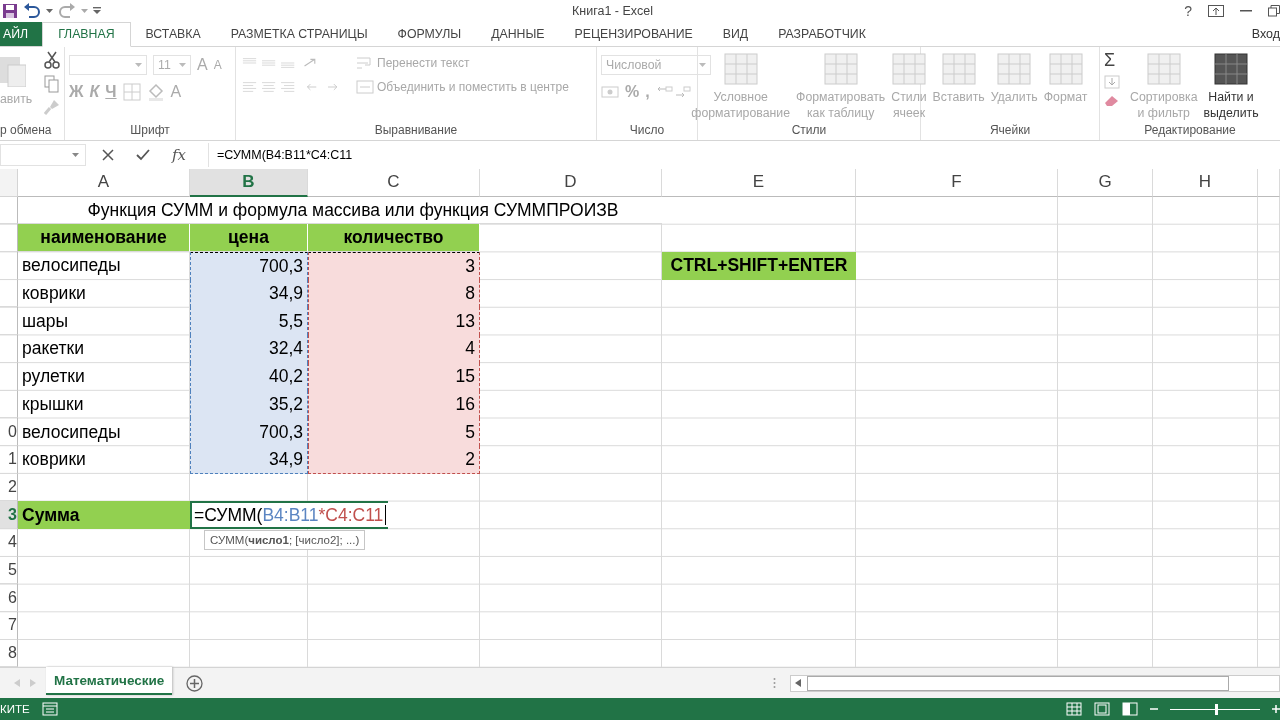 The height and width of the screenshot is (720, 1280). Describe the element at coordinates (9, 459) in the screenshot. I see `row-header: 1` at that location.